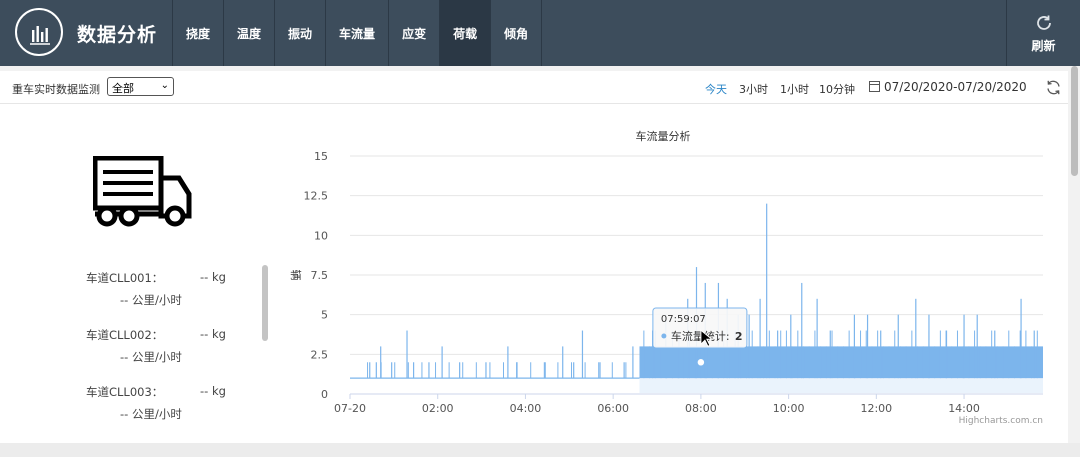  Describe the element at coordinates (125, 335) in the screenshot. I see `lane-2-name: 车道CLL002：` at that location.